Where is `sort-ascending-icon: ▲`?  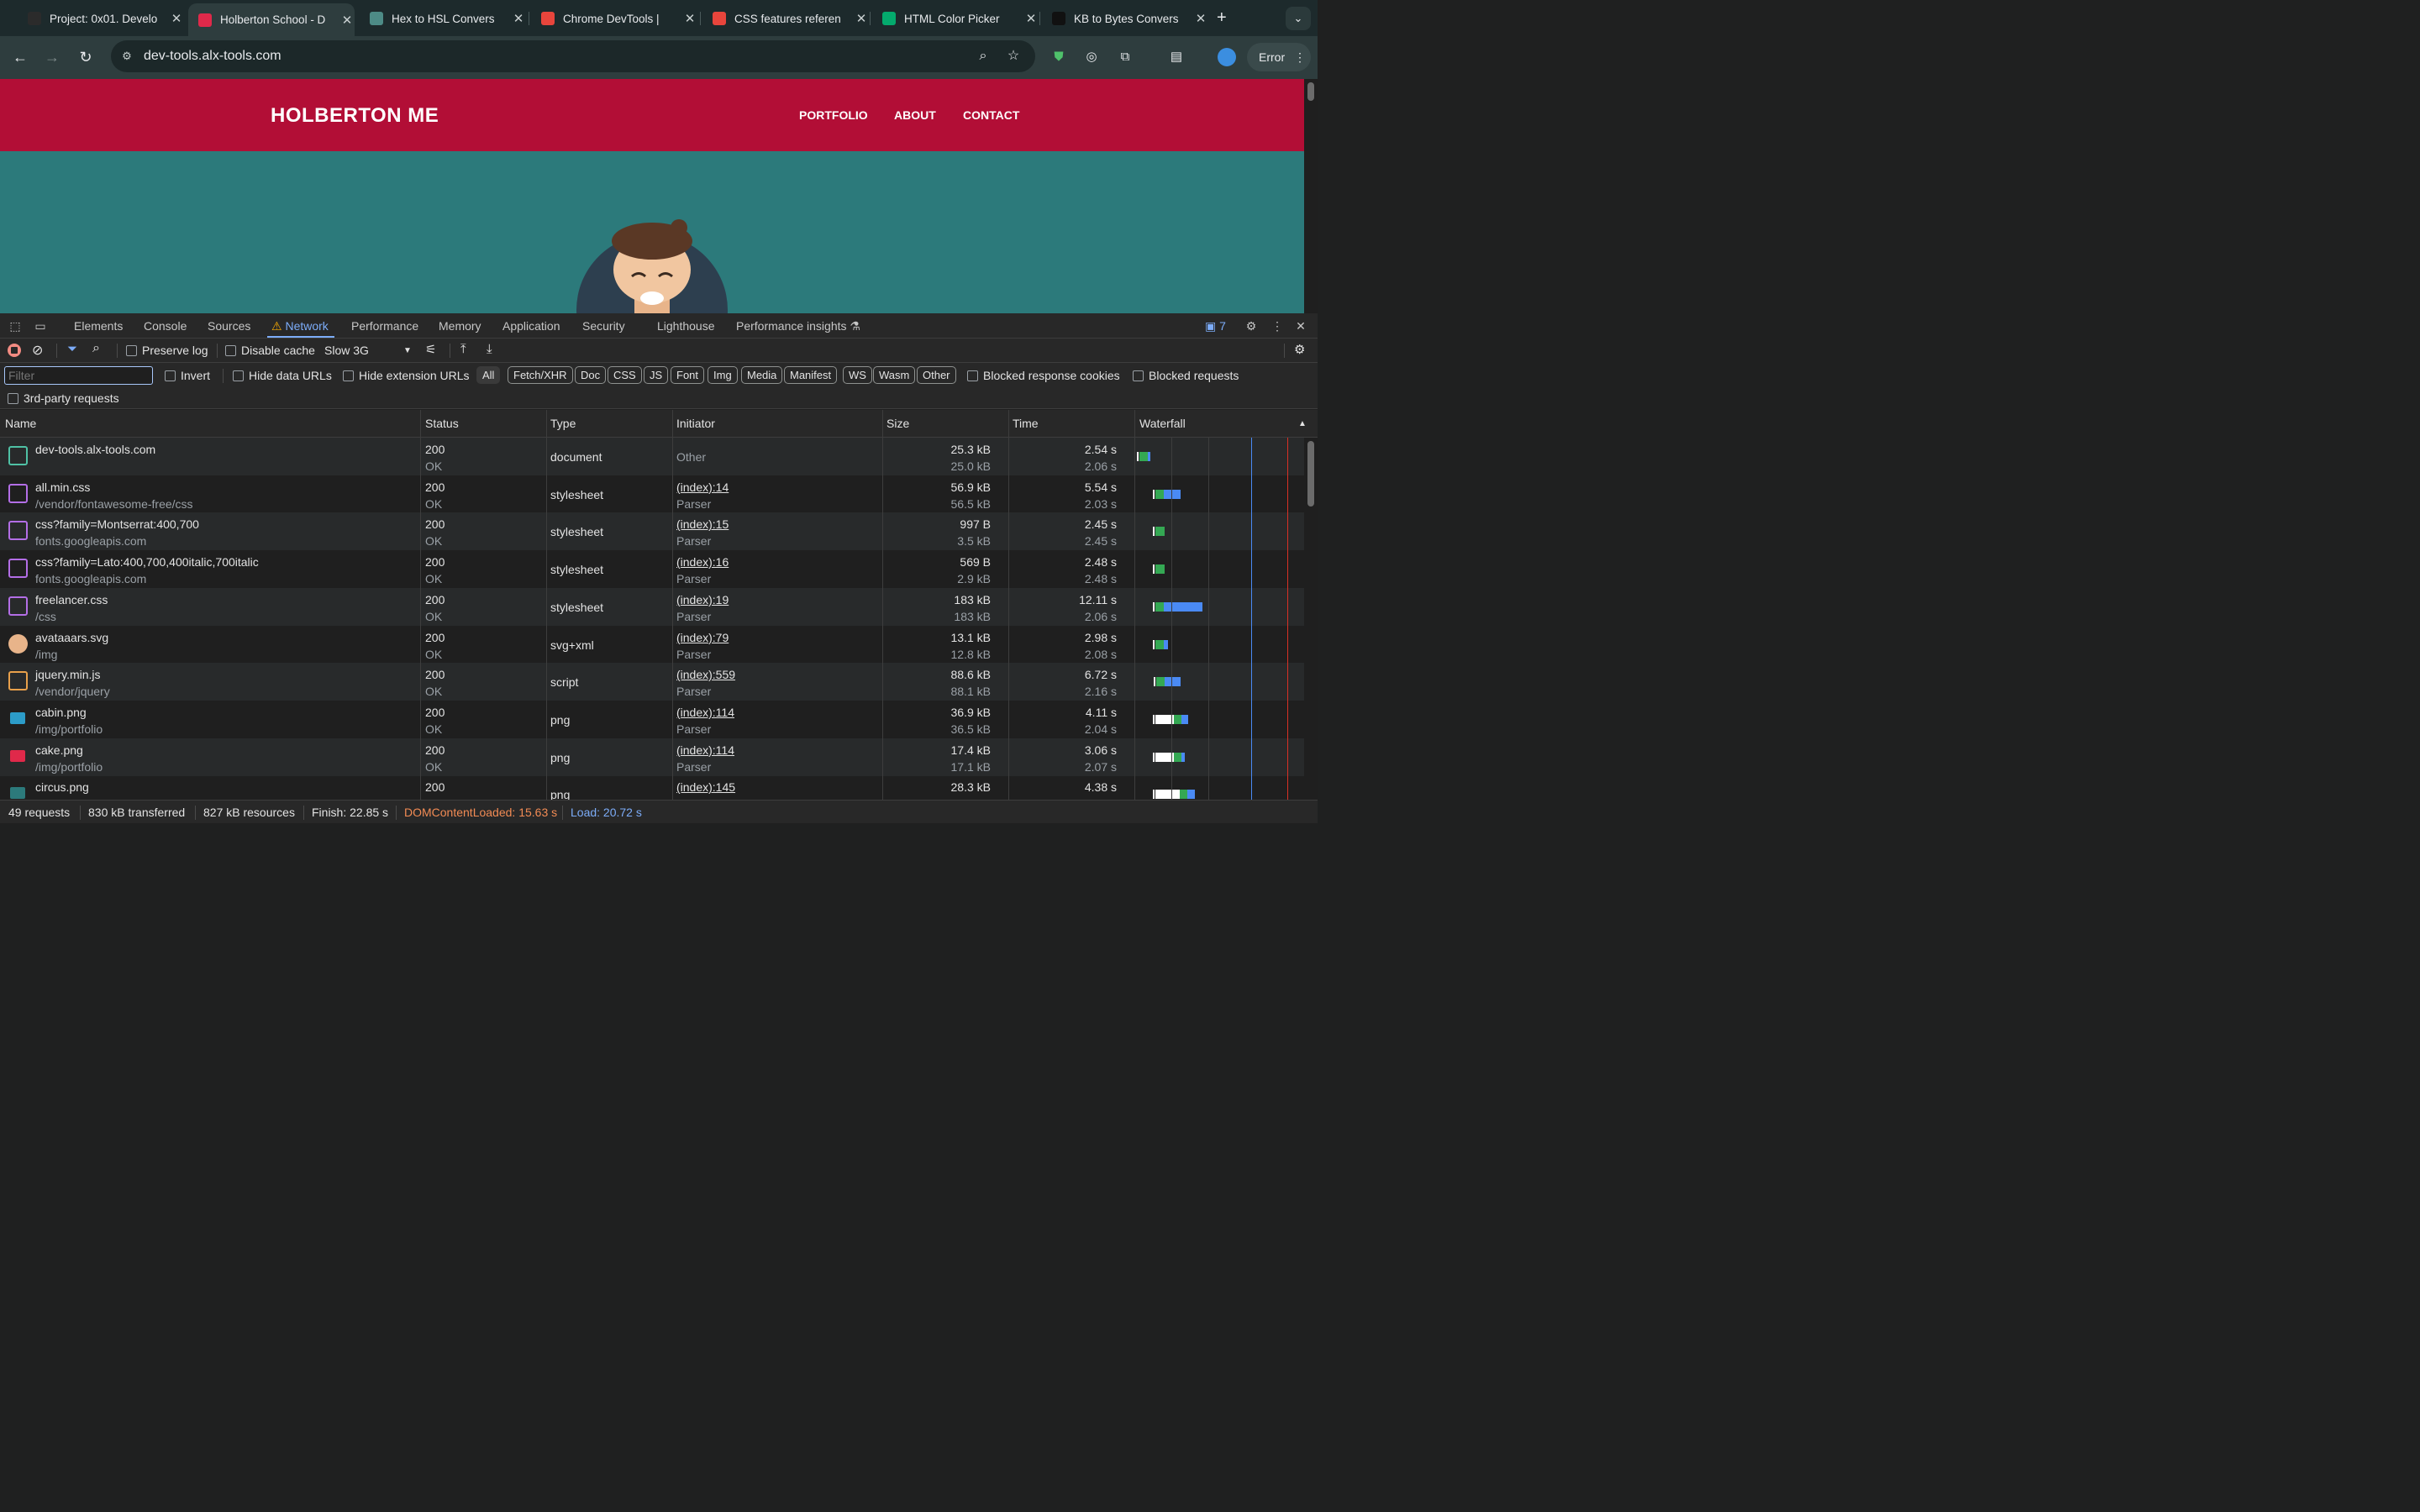 sort-ascending-icon: ▲ is located at coordinates (1302, 423).